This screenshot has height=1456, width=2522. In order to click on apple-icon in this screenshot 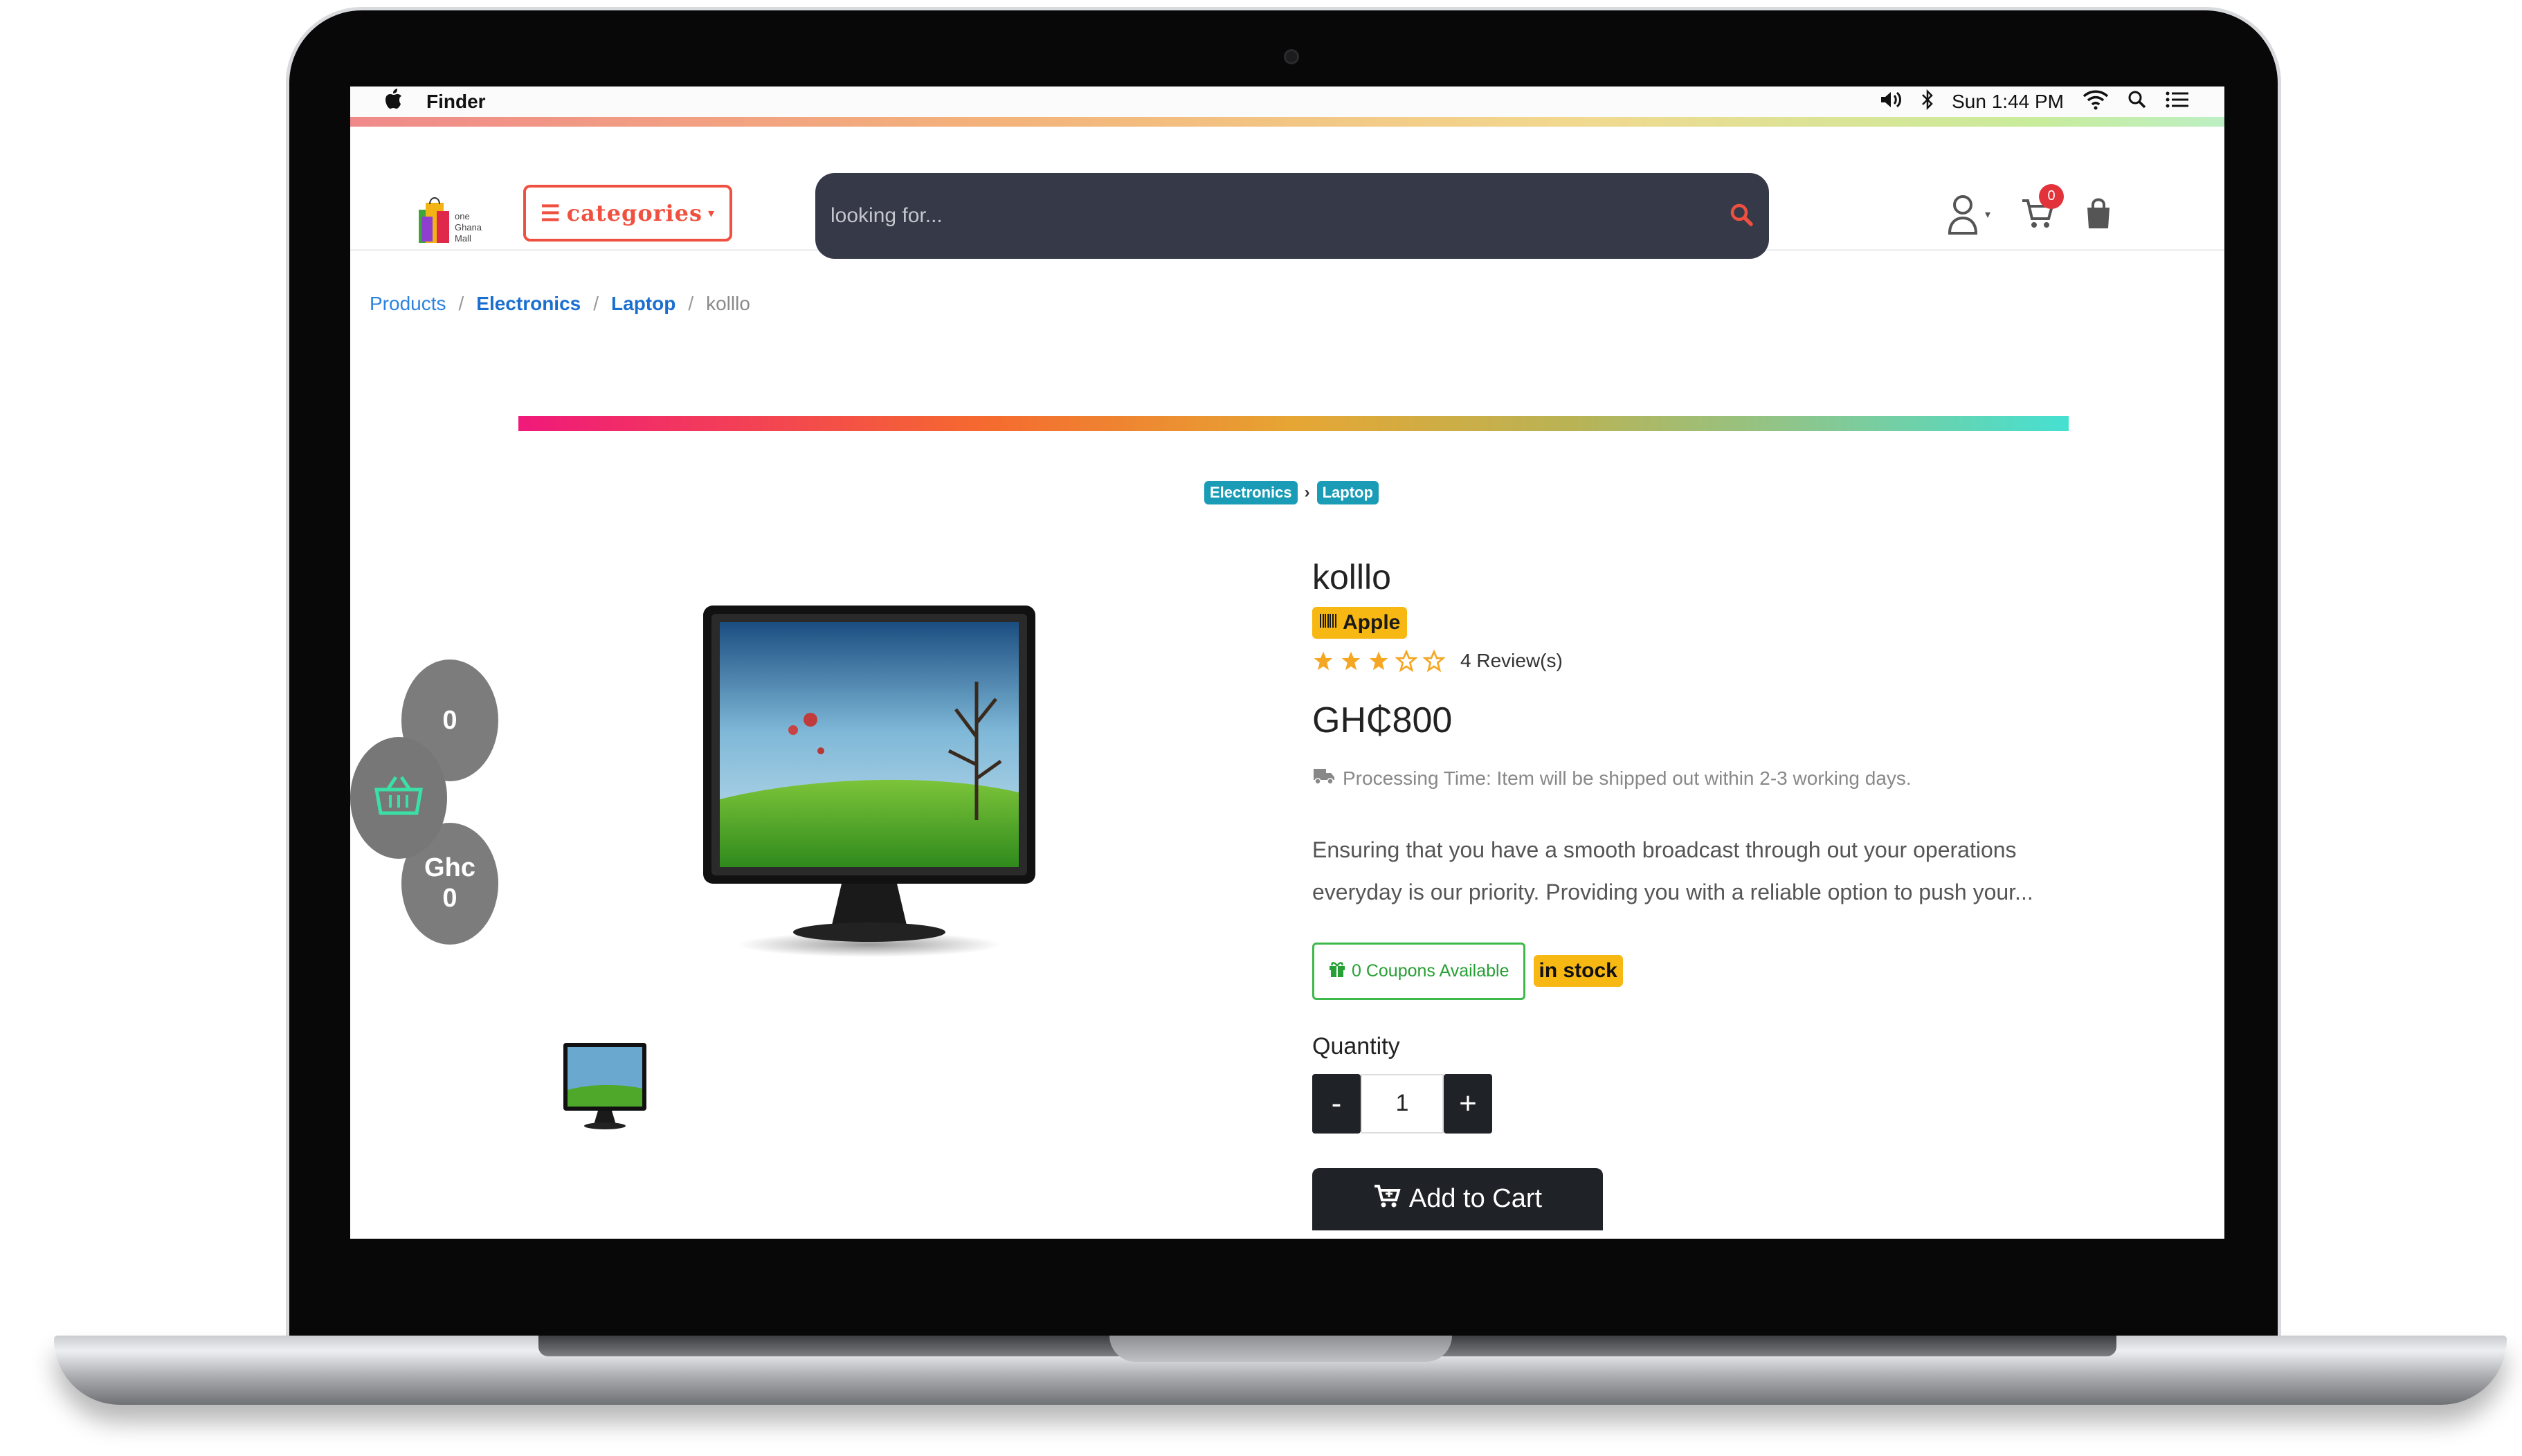, I will do `click(394, 102)`.